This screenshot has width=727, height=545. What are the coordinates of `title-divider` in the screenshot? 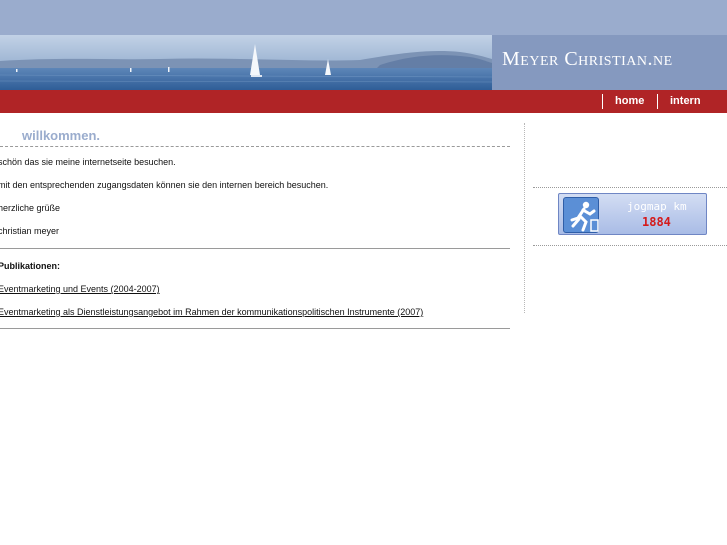 It's located at (255, 146).